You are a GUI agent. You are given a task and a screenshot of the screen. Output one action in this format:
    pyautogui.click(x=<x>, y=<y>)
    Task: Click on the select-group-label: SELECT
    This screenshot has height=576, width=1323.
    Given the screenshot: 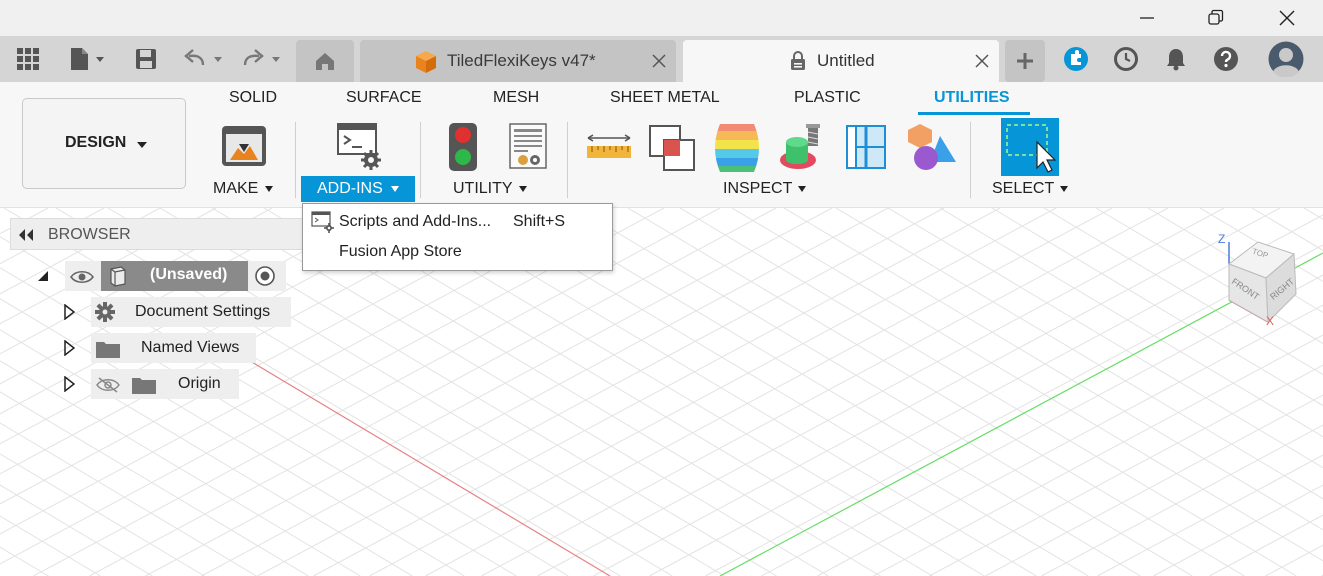 What is the action you would take?
    pyautogui.click(x=1023, y=189)
    